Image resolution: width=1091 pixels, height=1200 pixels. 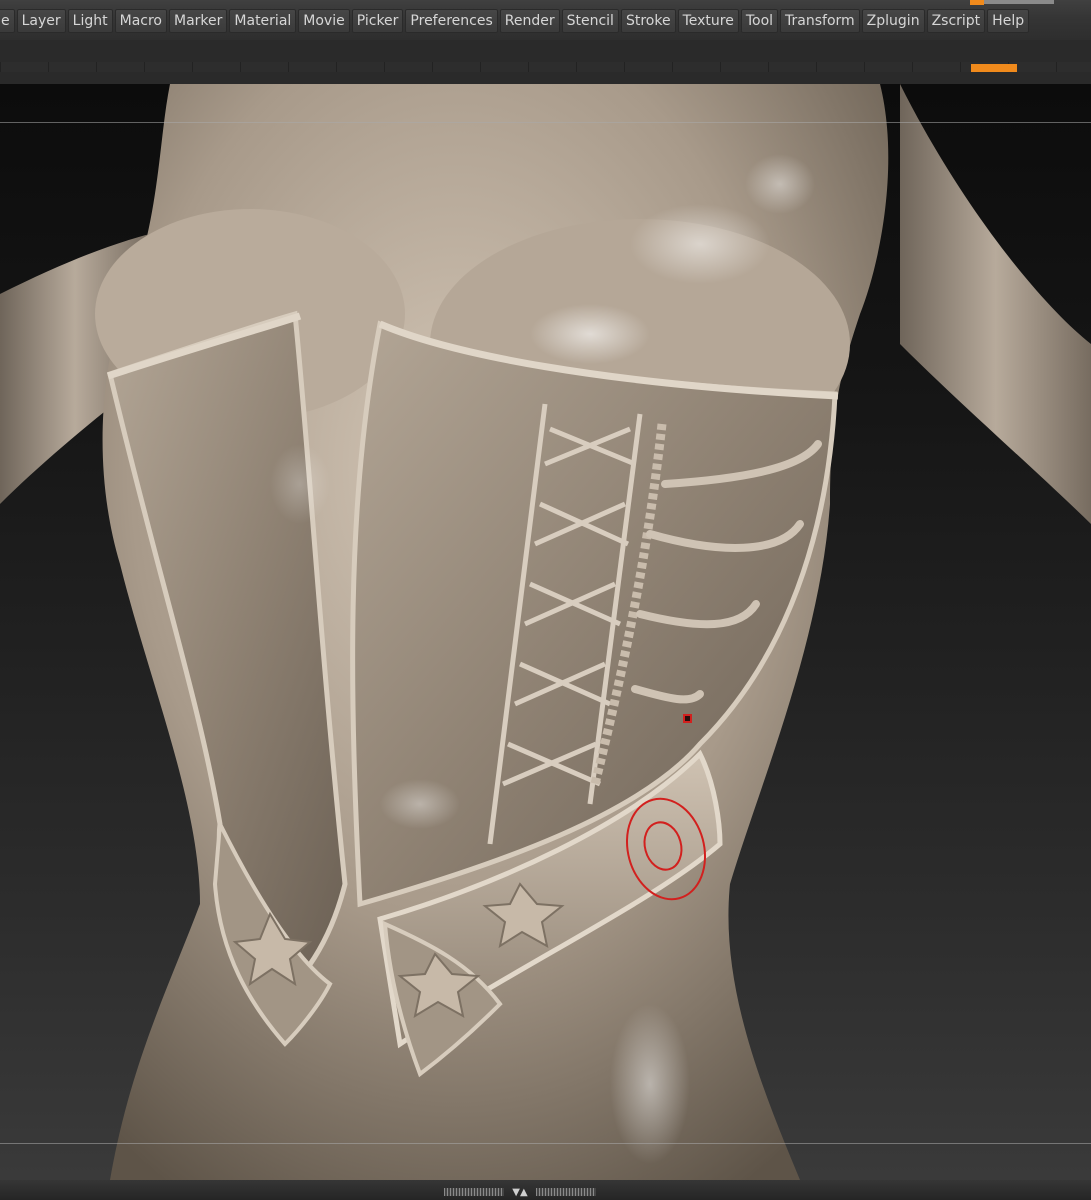 What do you see at coordinates (7, 21) in the screenshot?
I see `menu-item-edit: e` at bounding box center [7, 21].